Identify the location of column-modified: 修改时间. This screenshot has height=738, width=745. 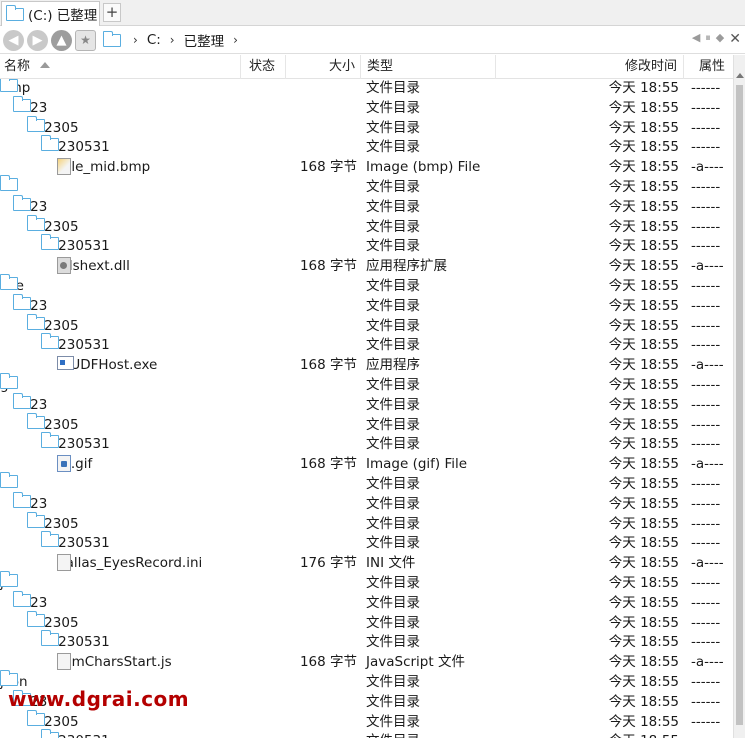
(590, 67).